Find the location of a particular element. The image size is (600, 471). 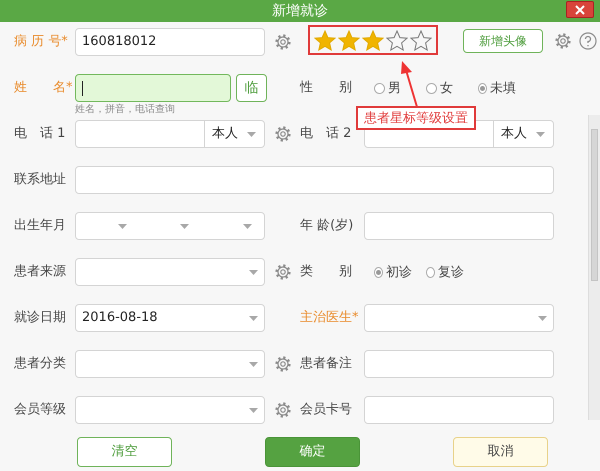

field-label: 会员等级 is located at coordinates (40, 410).